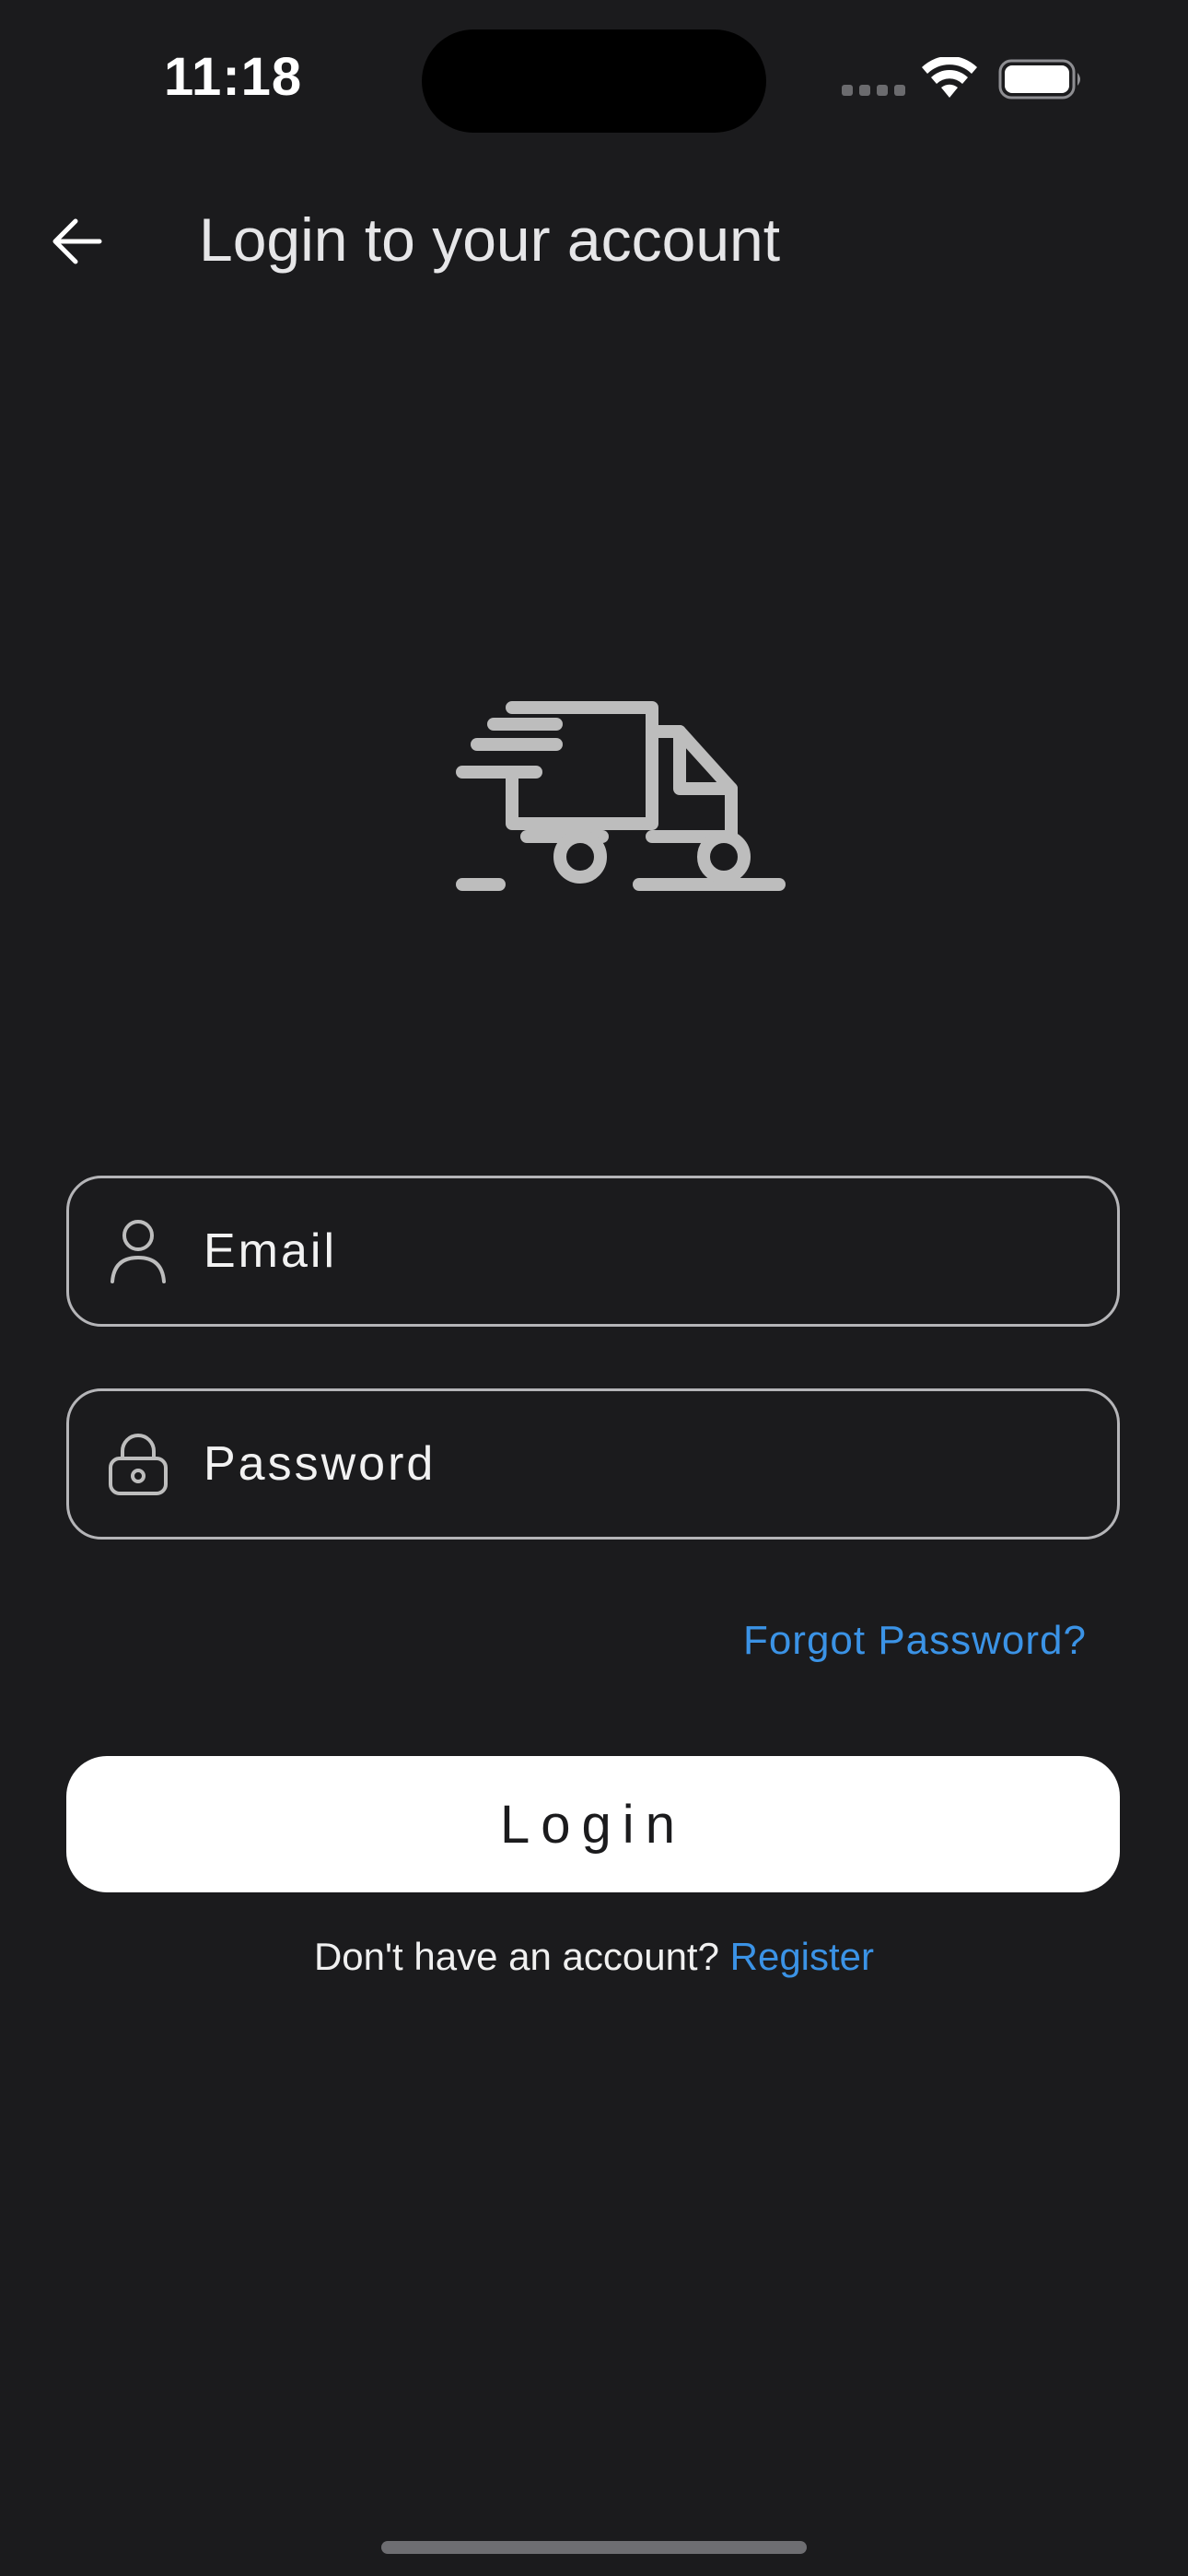 This screenshot has width=1188, height=2576. I want to click on lock-icon, so click(138, 1464).